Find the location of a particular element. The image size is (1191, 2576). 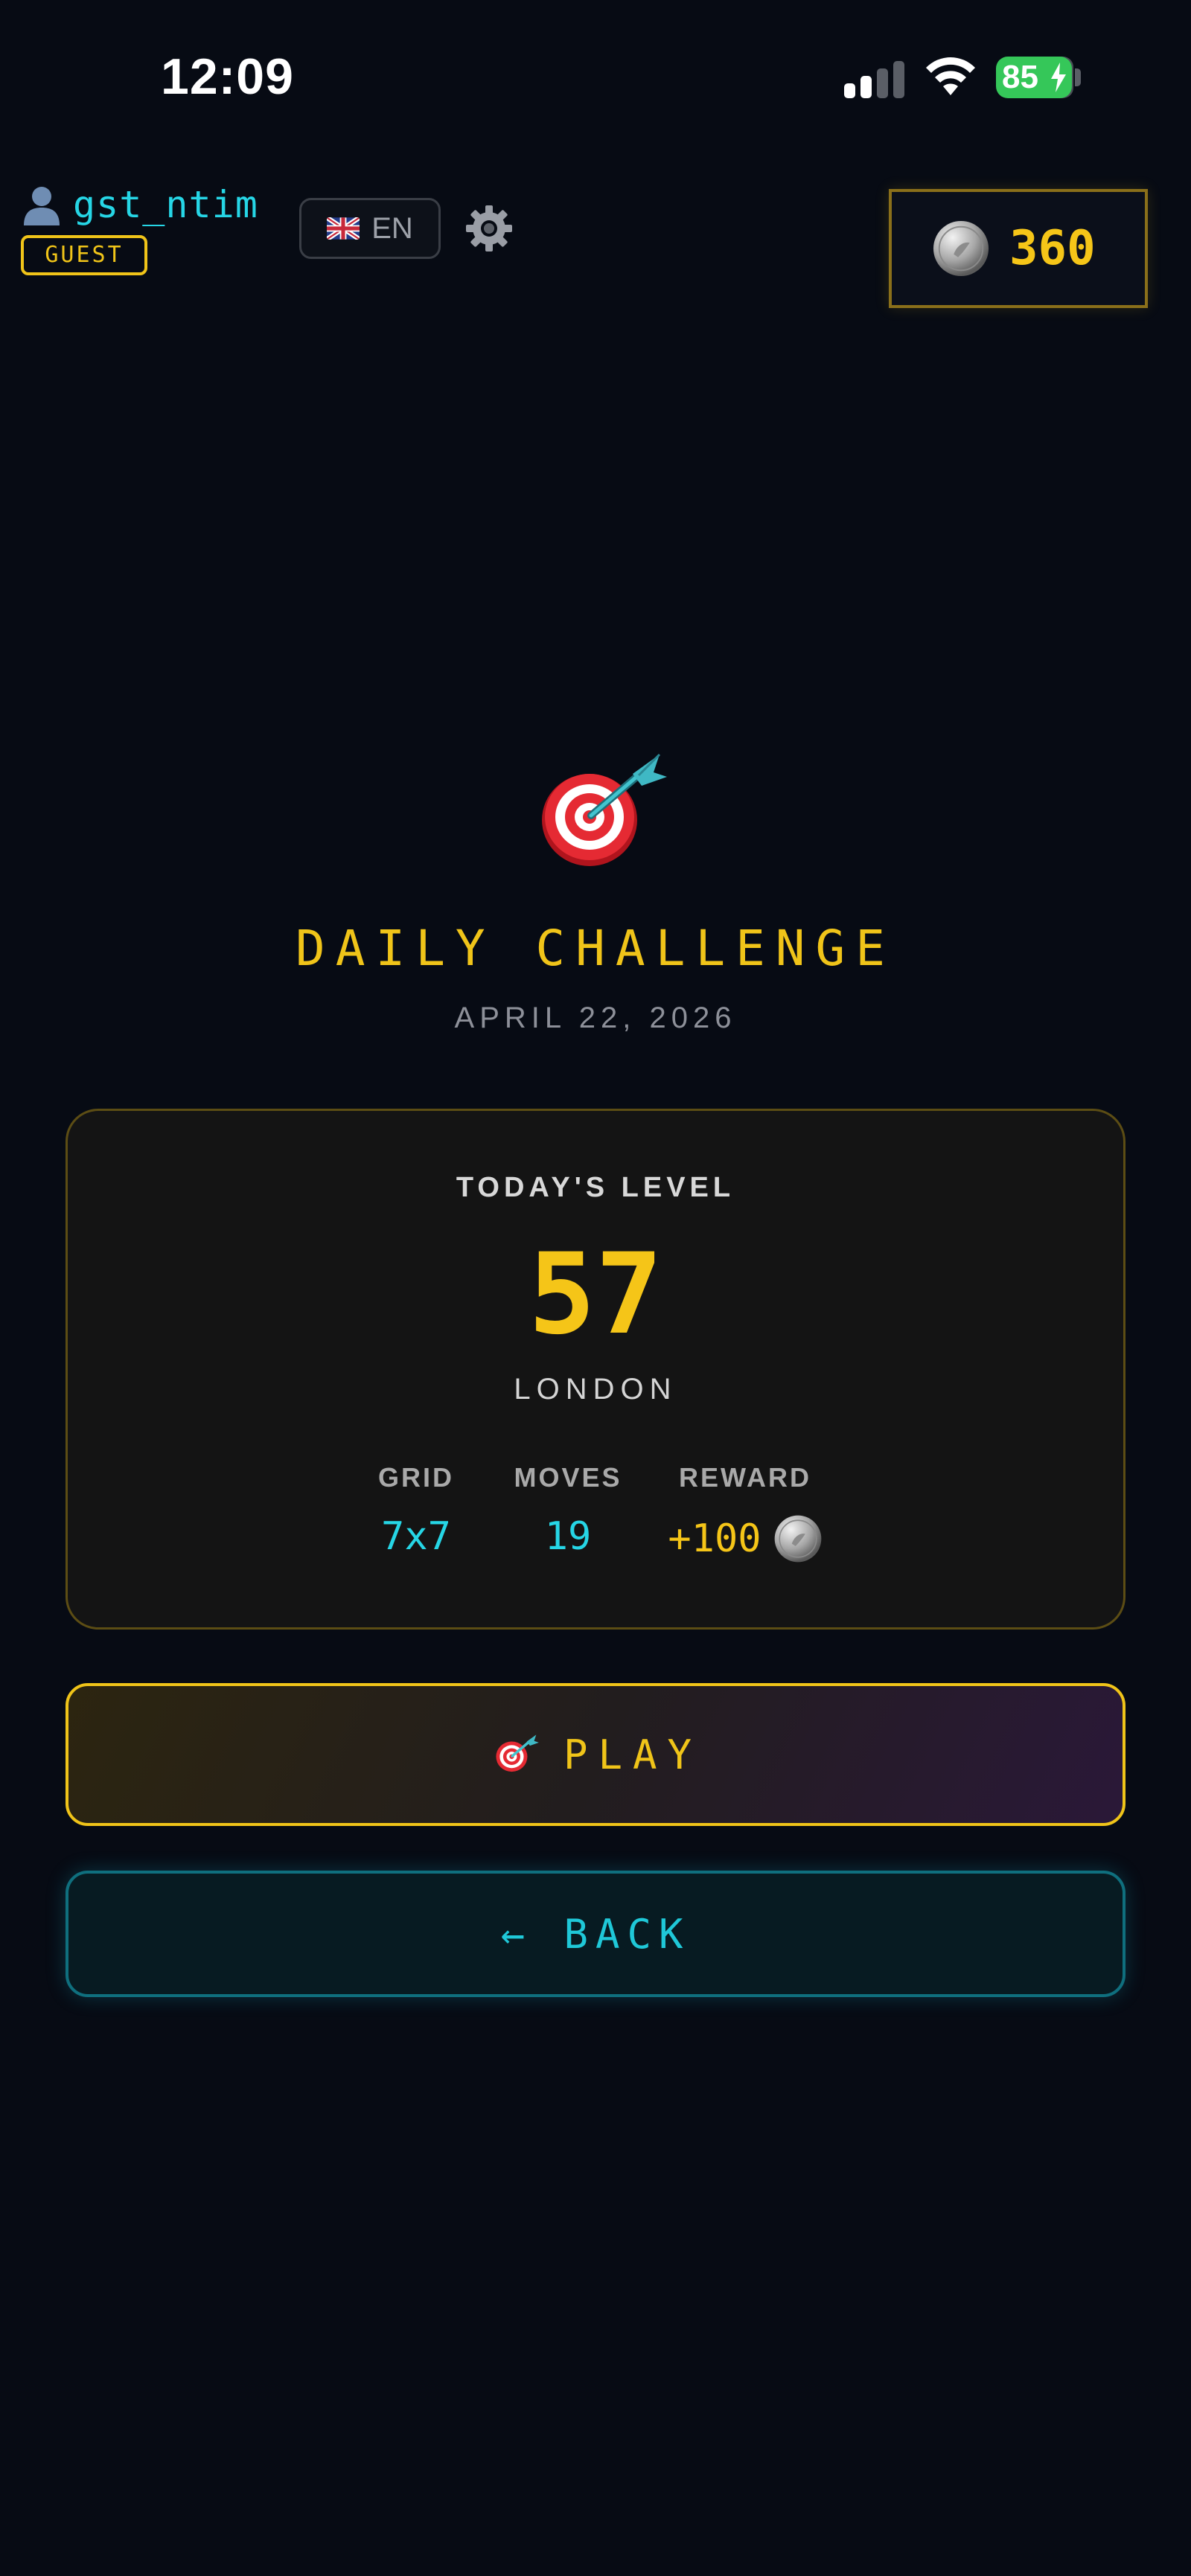

back-label: ← BACK is located at coordinates (595, 1934).